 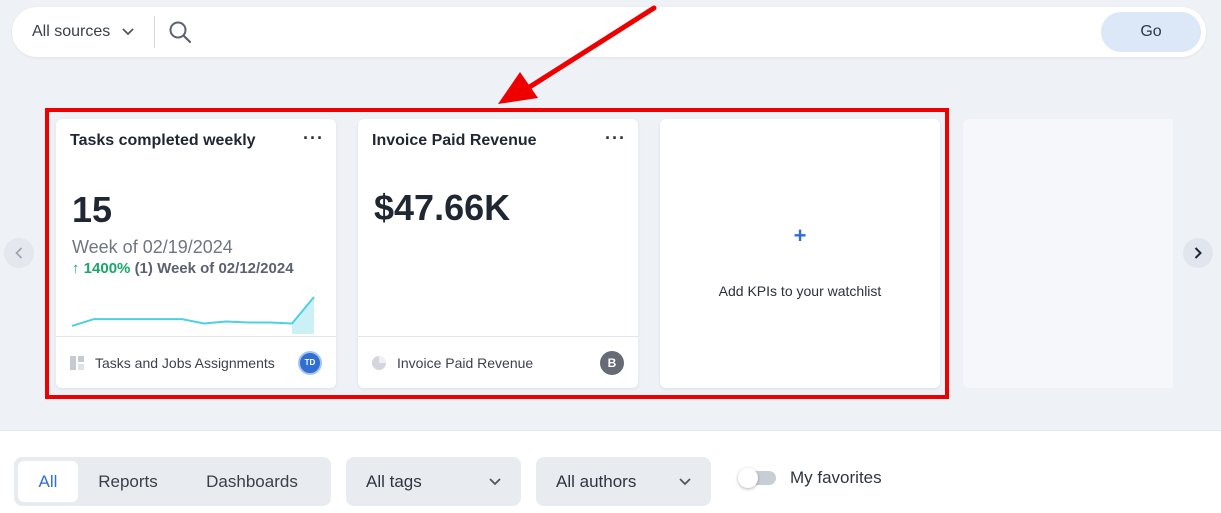 I want to click on tags-dropdown-label: All tags, so click(x=394, y=481).